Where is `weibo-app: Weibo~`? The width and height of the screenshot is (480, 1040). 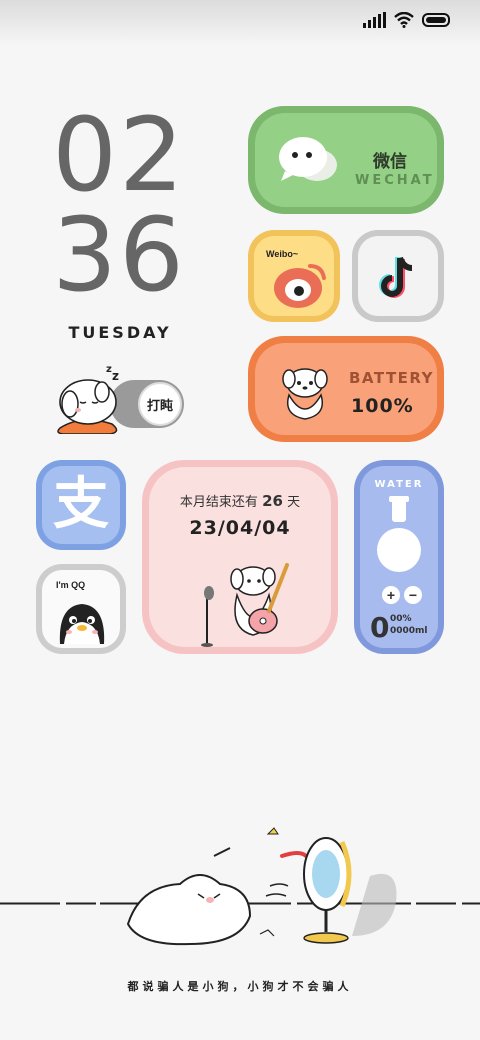
weibo-app: Weibo~ is located at coordinates (294, 276).